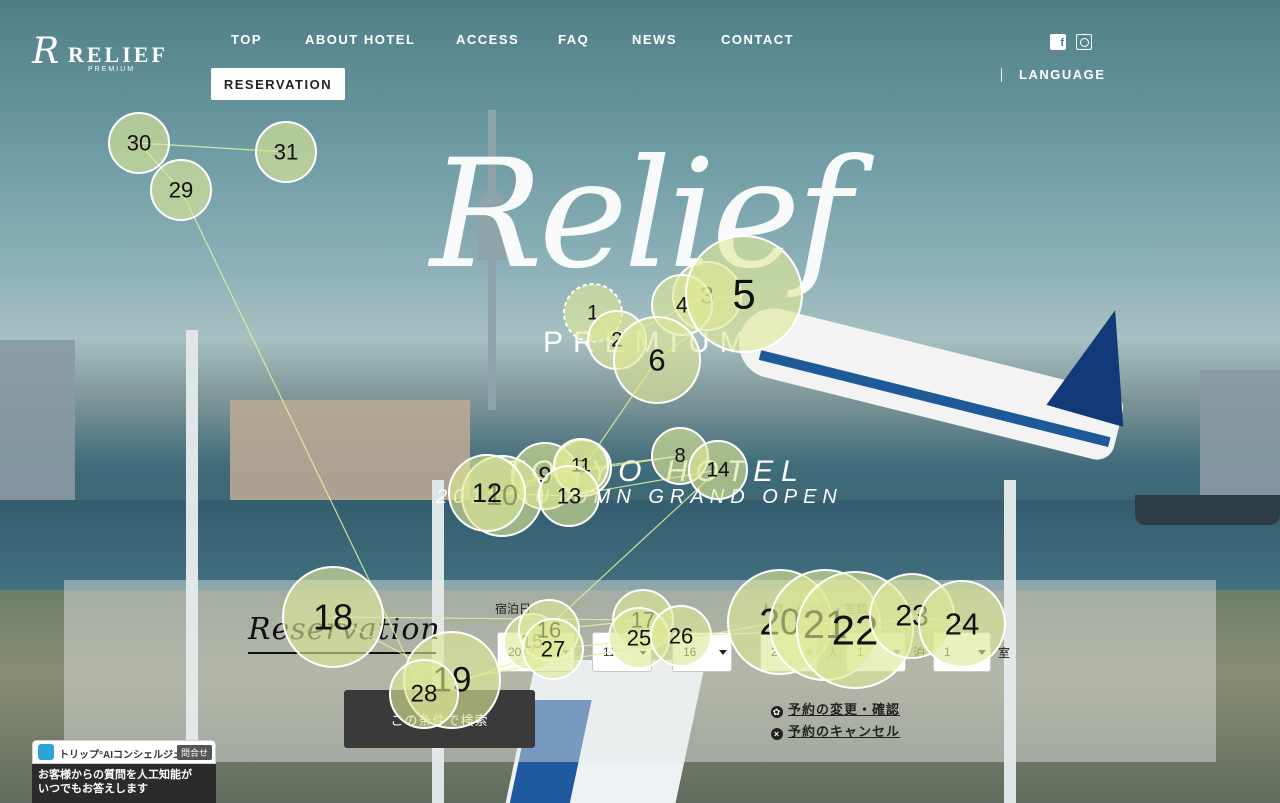  What do you see at coordinates (1004, 653) in the screenshot?
I see `rooms-unit: 室` at bounding box center [1004, 653].